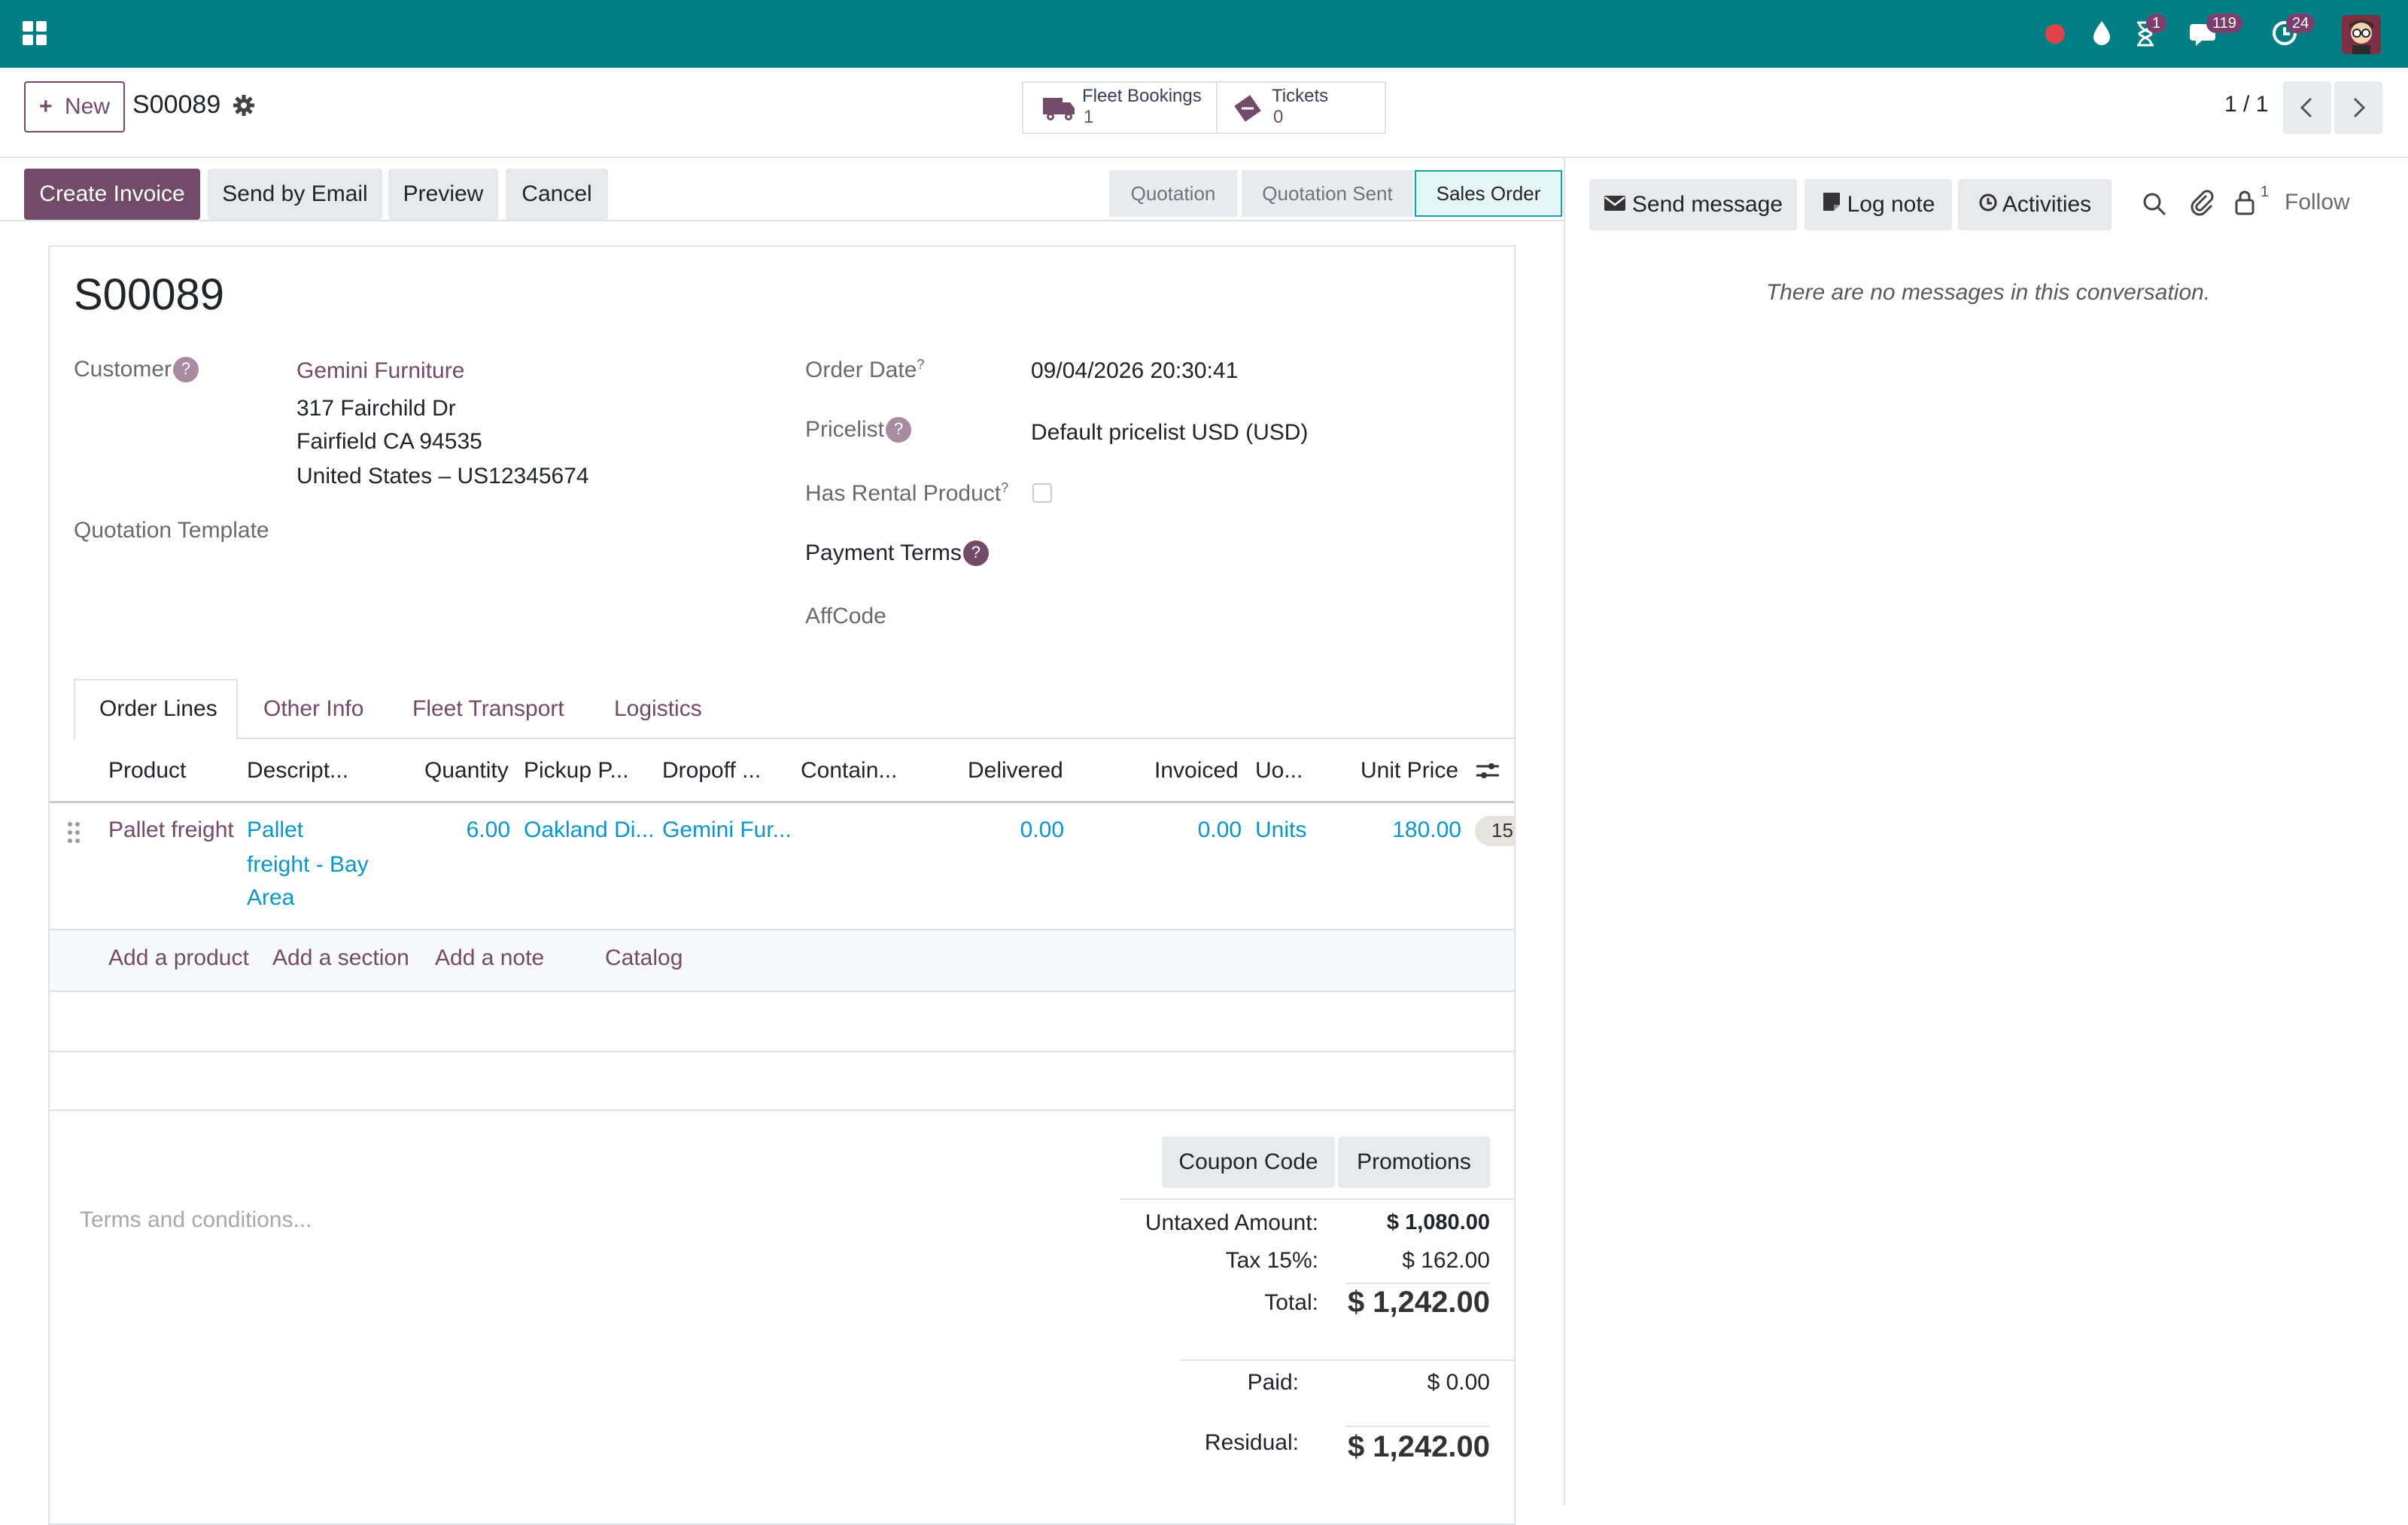 This screenshot has height=1525, width=2408. Describe the element at coordinates (46, 107) in the screenshot. I see `plus-icon: +` at that location.